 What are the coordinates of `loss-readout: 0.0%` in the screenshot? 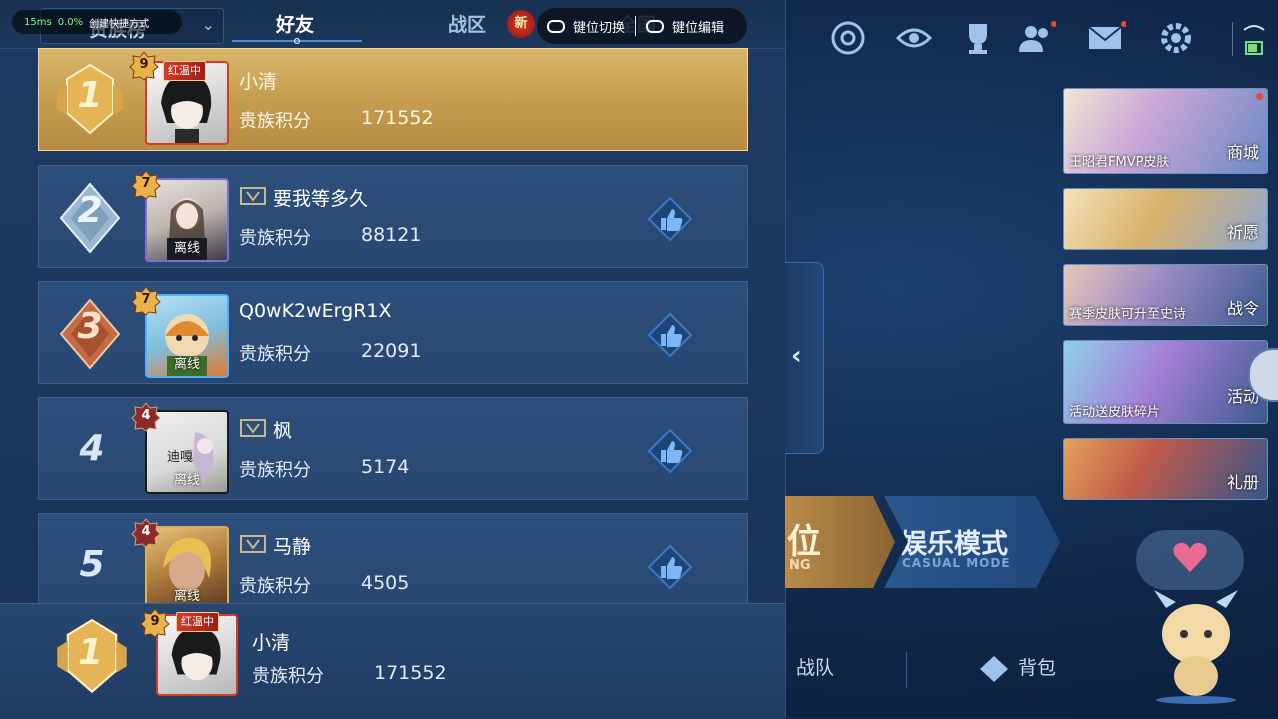 It's located at (70, 22).